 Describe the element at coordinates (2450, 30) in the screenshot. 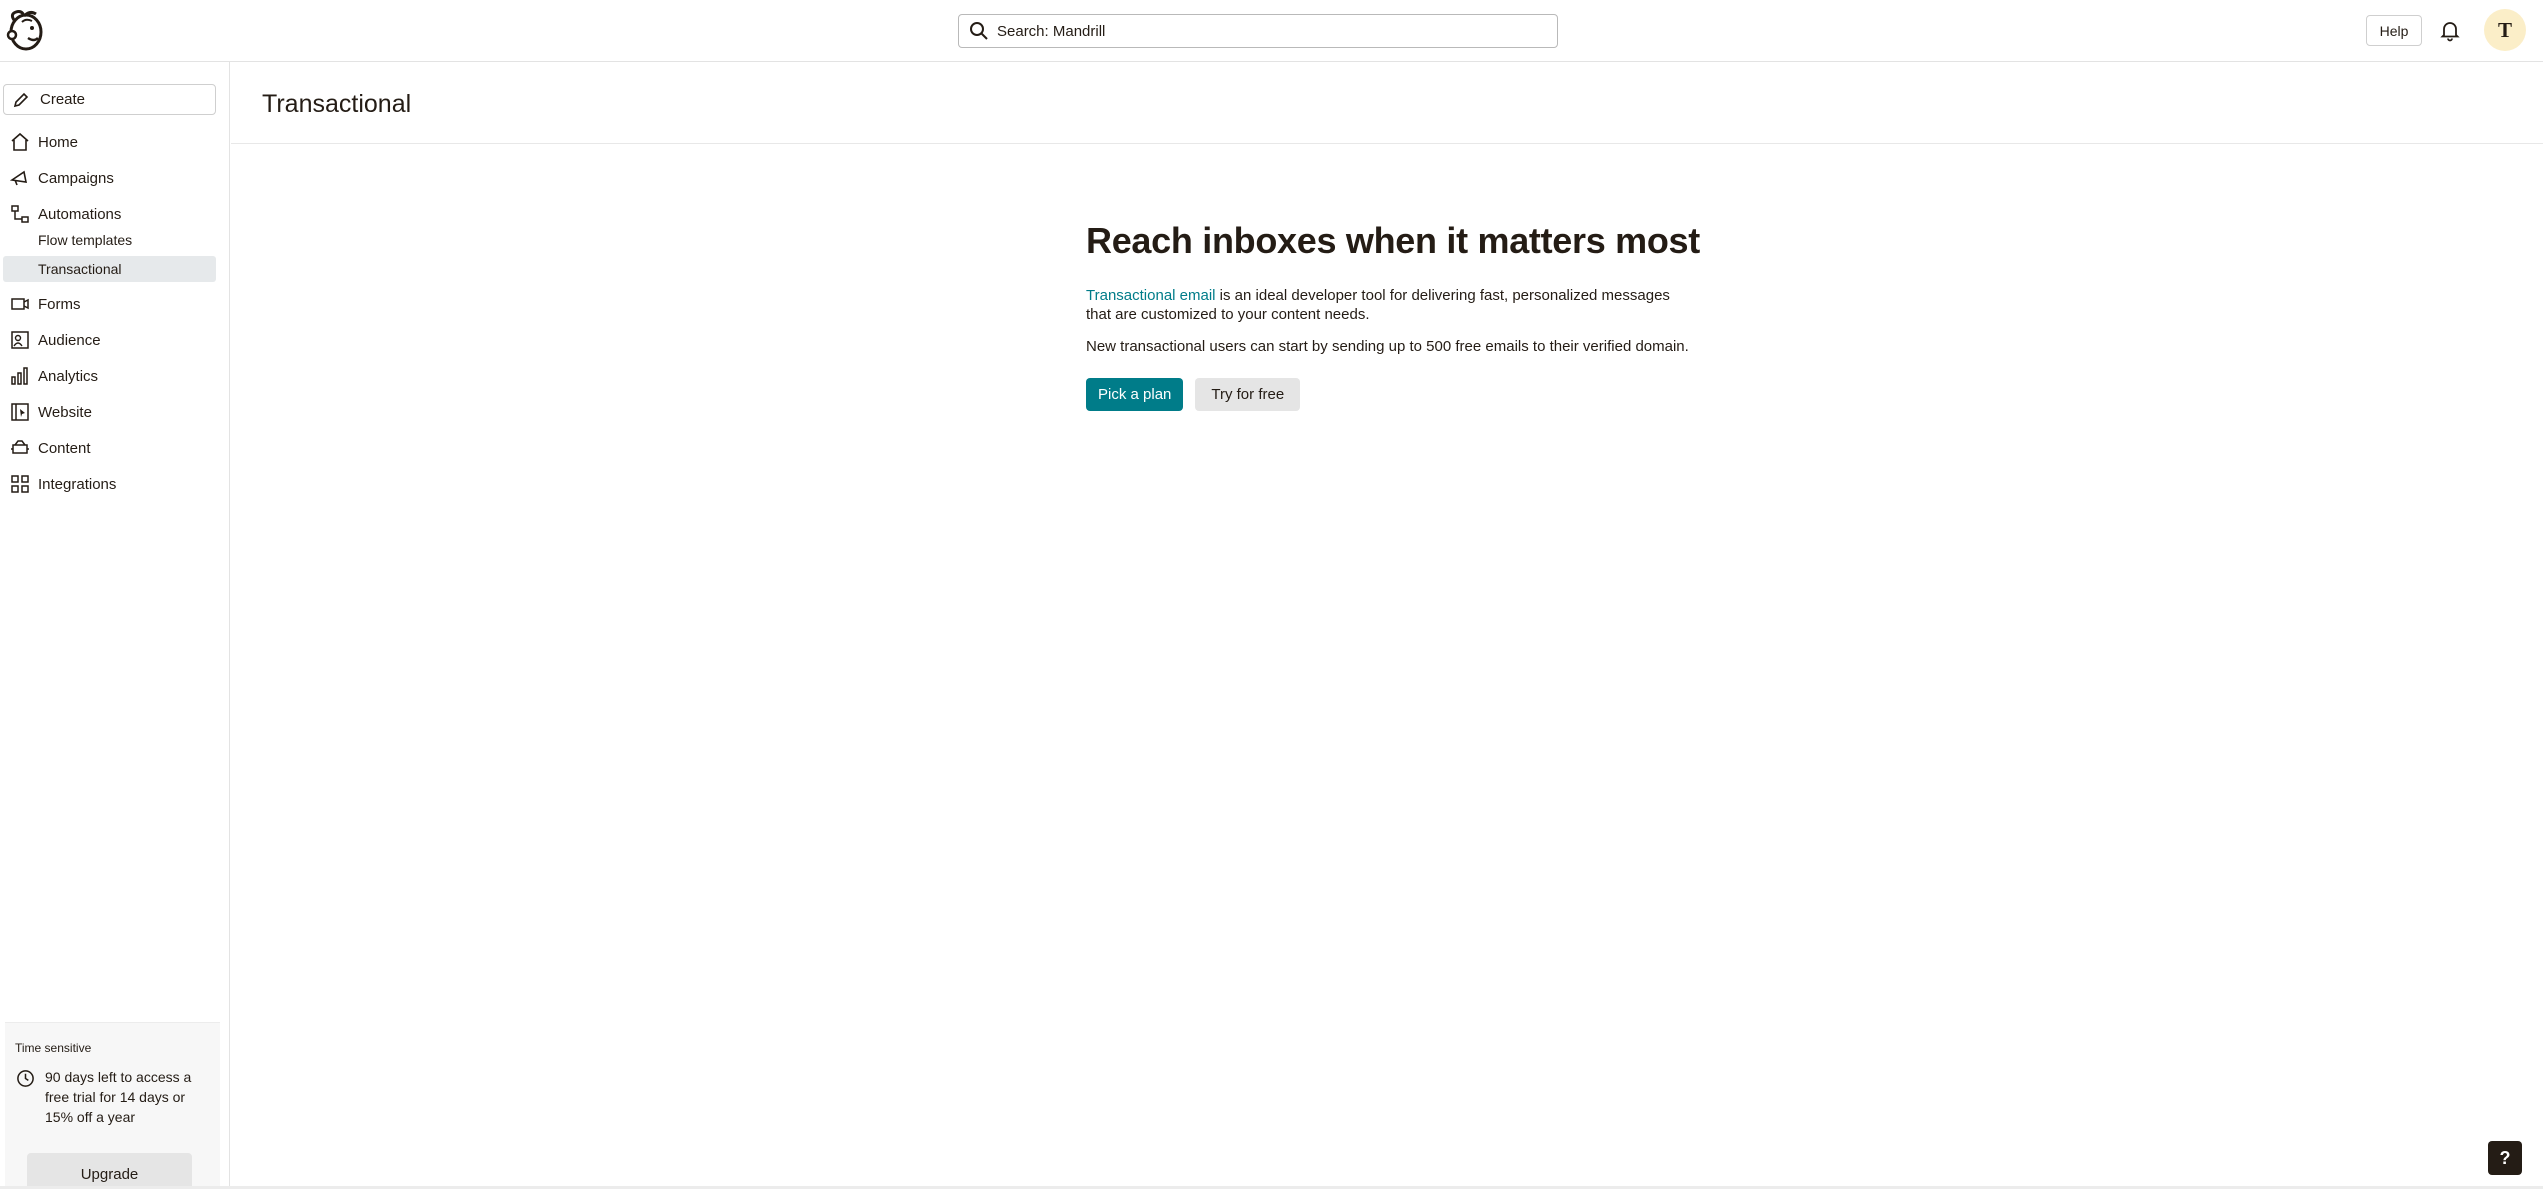

I see `notifications-bell-icon` at that location.